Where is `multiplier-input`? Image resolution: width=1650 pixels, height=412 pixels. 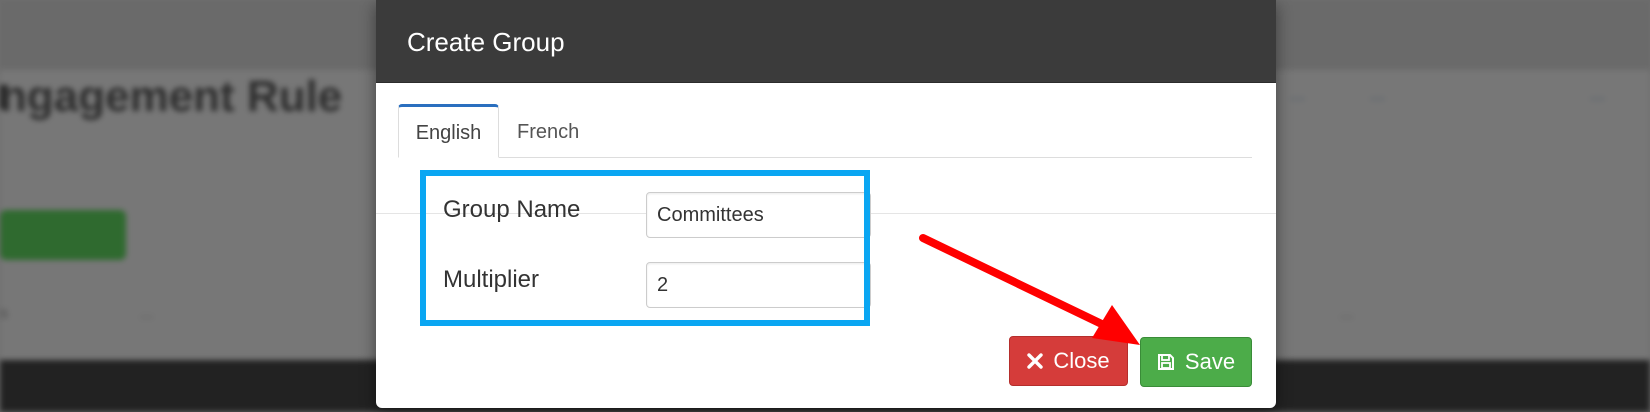 multiplier-input is located at coordinates (758, 285).